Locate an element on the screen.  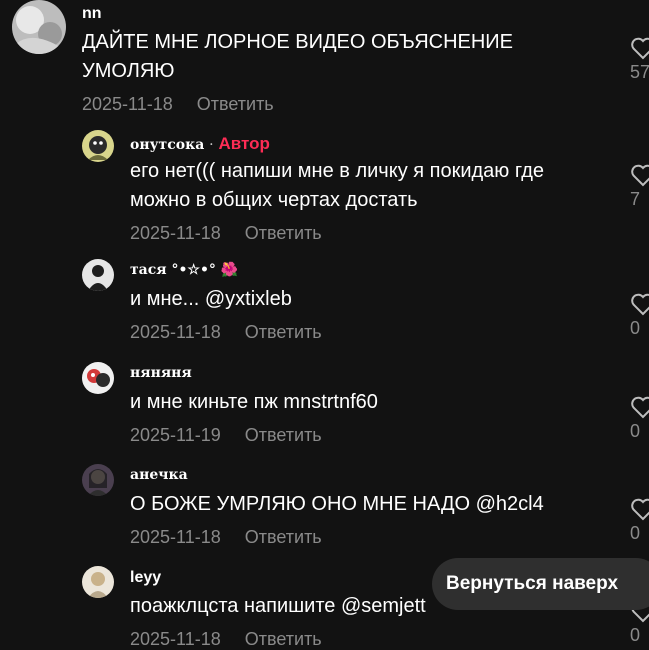
author-badge: Автор is located at coordinates (244, 143).